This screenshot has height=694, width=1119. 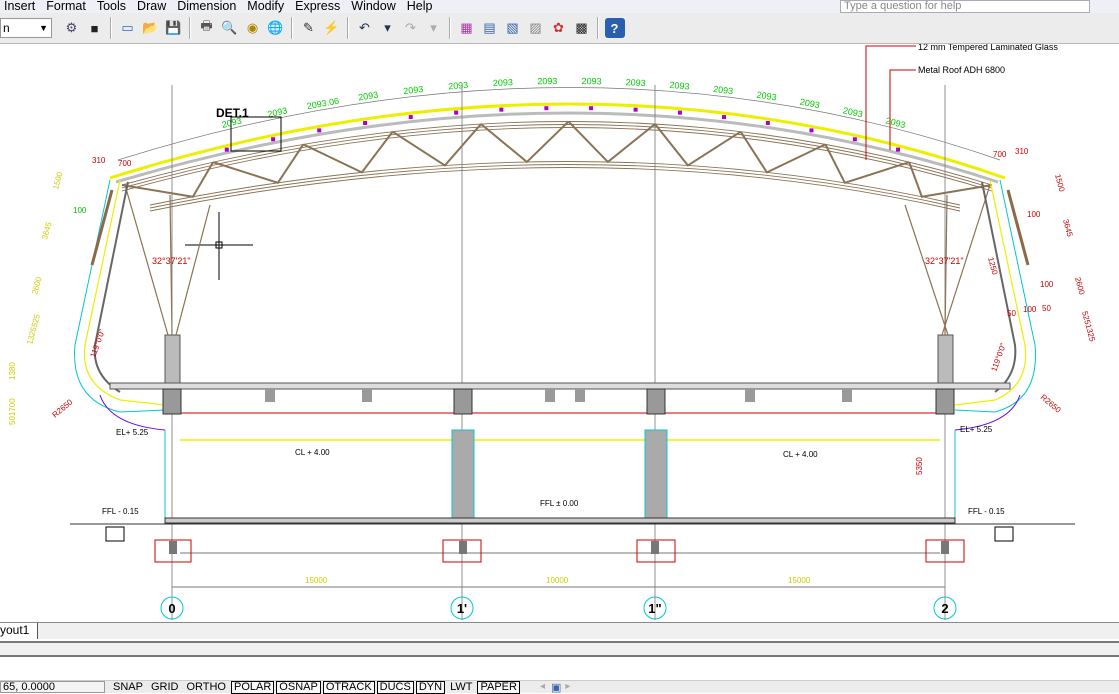 What do you see at coordinates (319, 6) in the screenshot?
I see `menu-express: Express` at bounding box center [319, 6].